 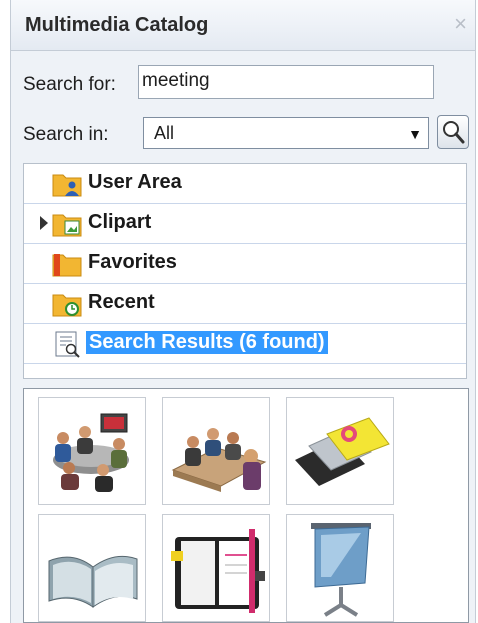 I want to click on search-button, so click(x=453, y=132).